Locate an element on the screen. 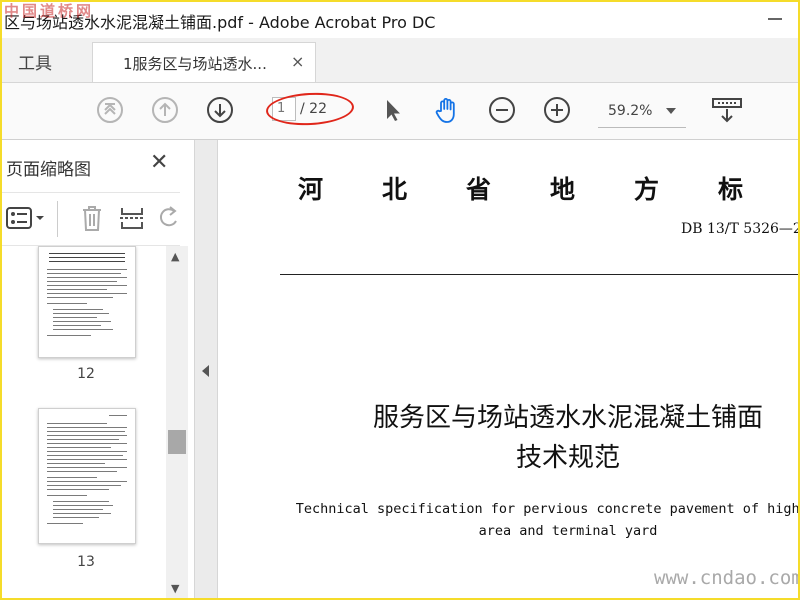  page-display-icon is located at coordinates (727, 110).